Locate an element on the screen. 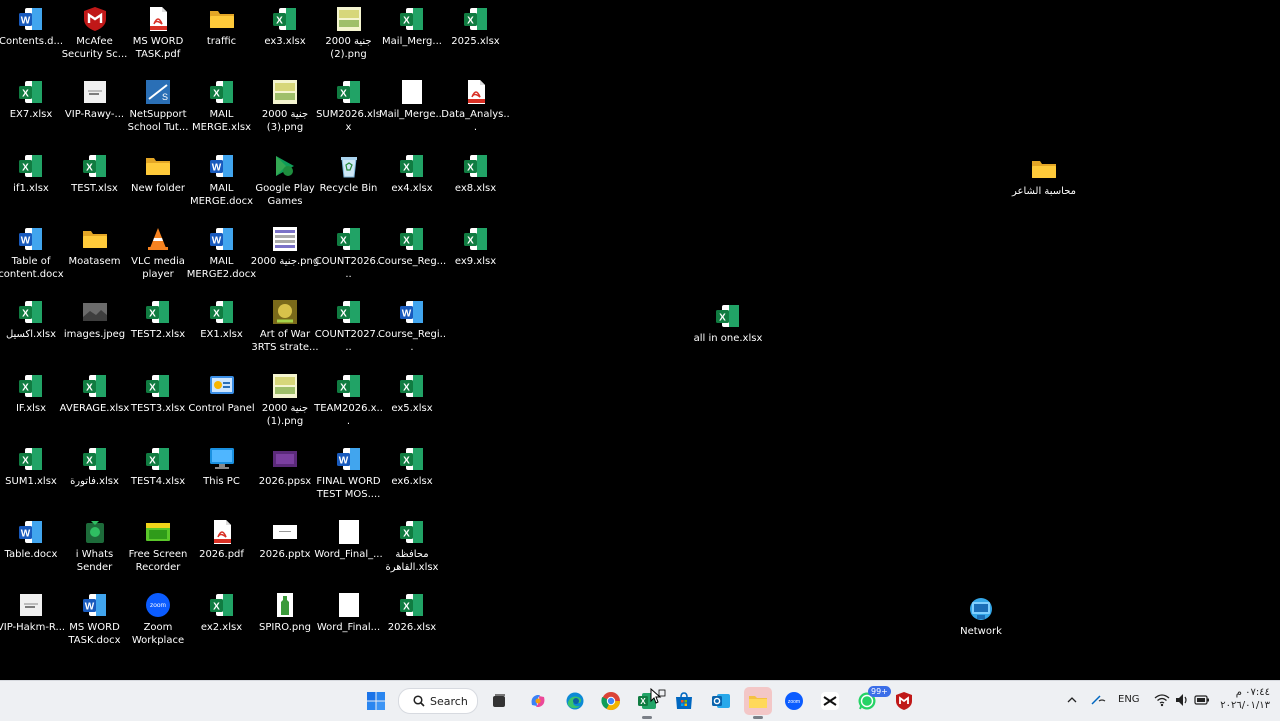 This screenshot has height=721, width=1280. desktop-icon-network: Network is located at coordinates (981, 627).